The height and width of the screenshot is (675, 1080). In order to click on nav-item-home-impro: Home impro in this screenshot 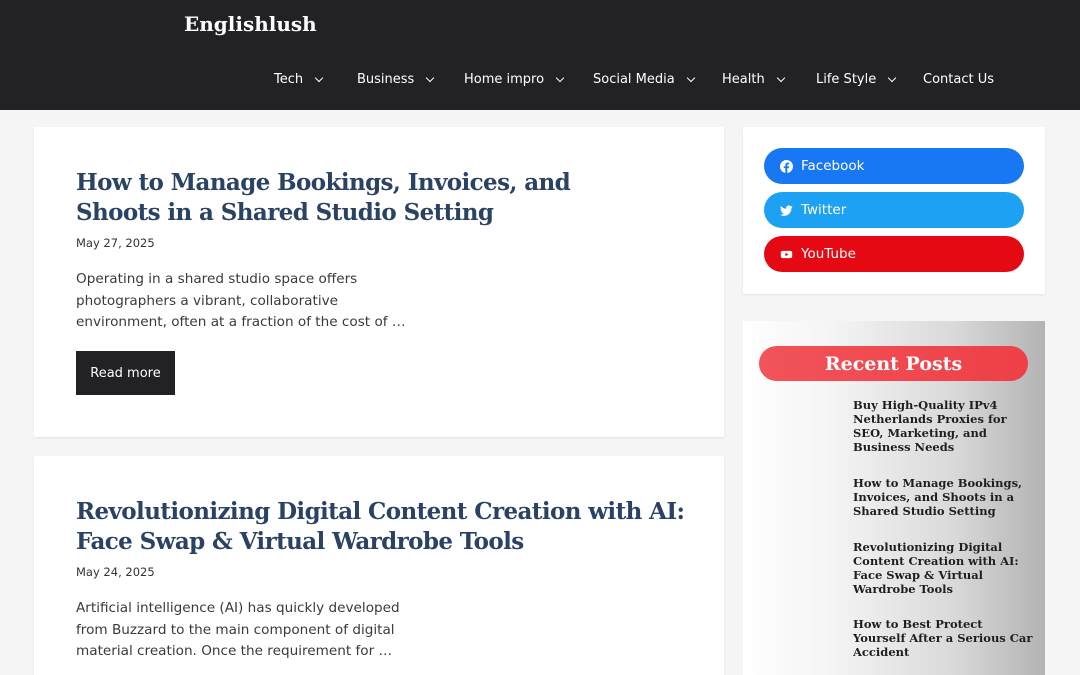, I will do `click(514, 79)`.